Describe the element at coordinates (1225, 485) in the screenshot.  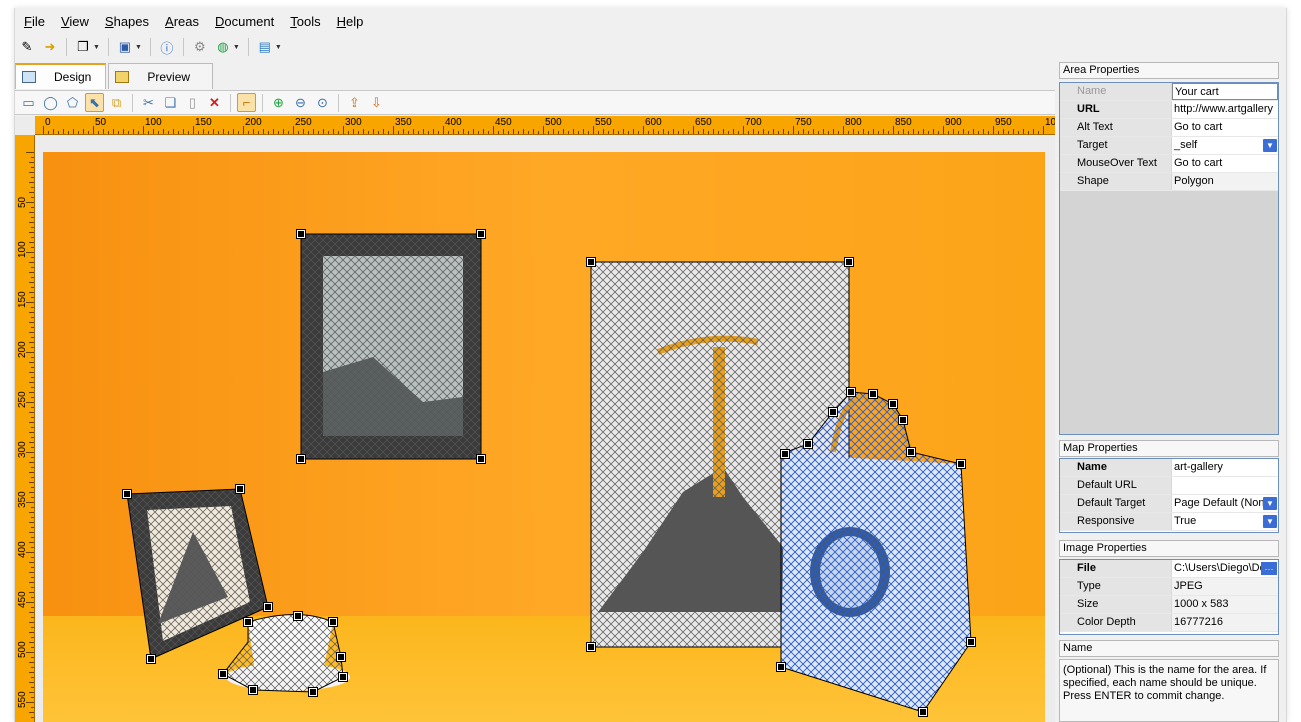
I see `property-value` at that location.